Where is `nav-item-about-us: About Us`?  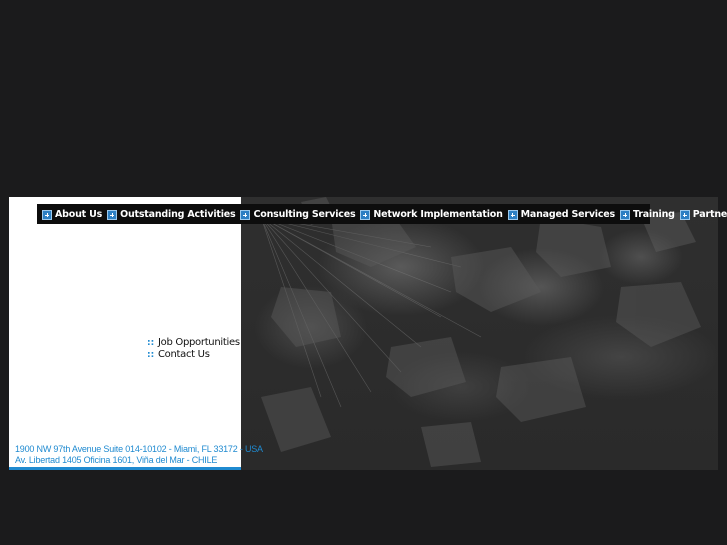
nav-item-about-us: About Us is located at coordinates (72, 214).